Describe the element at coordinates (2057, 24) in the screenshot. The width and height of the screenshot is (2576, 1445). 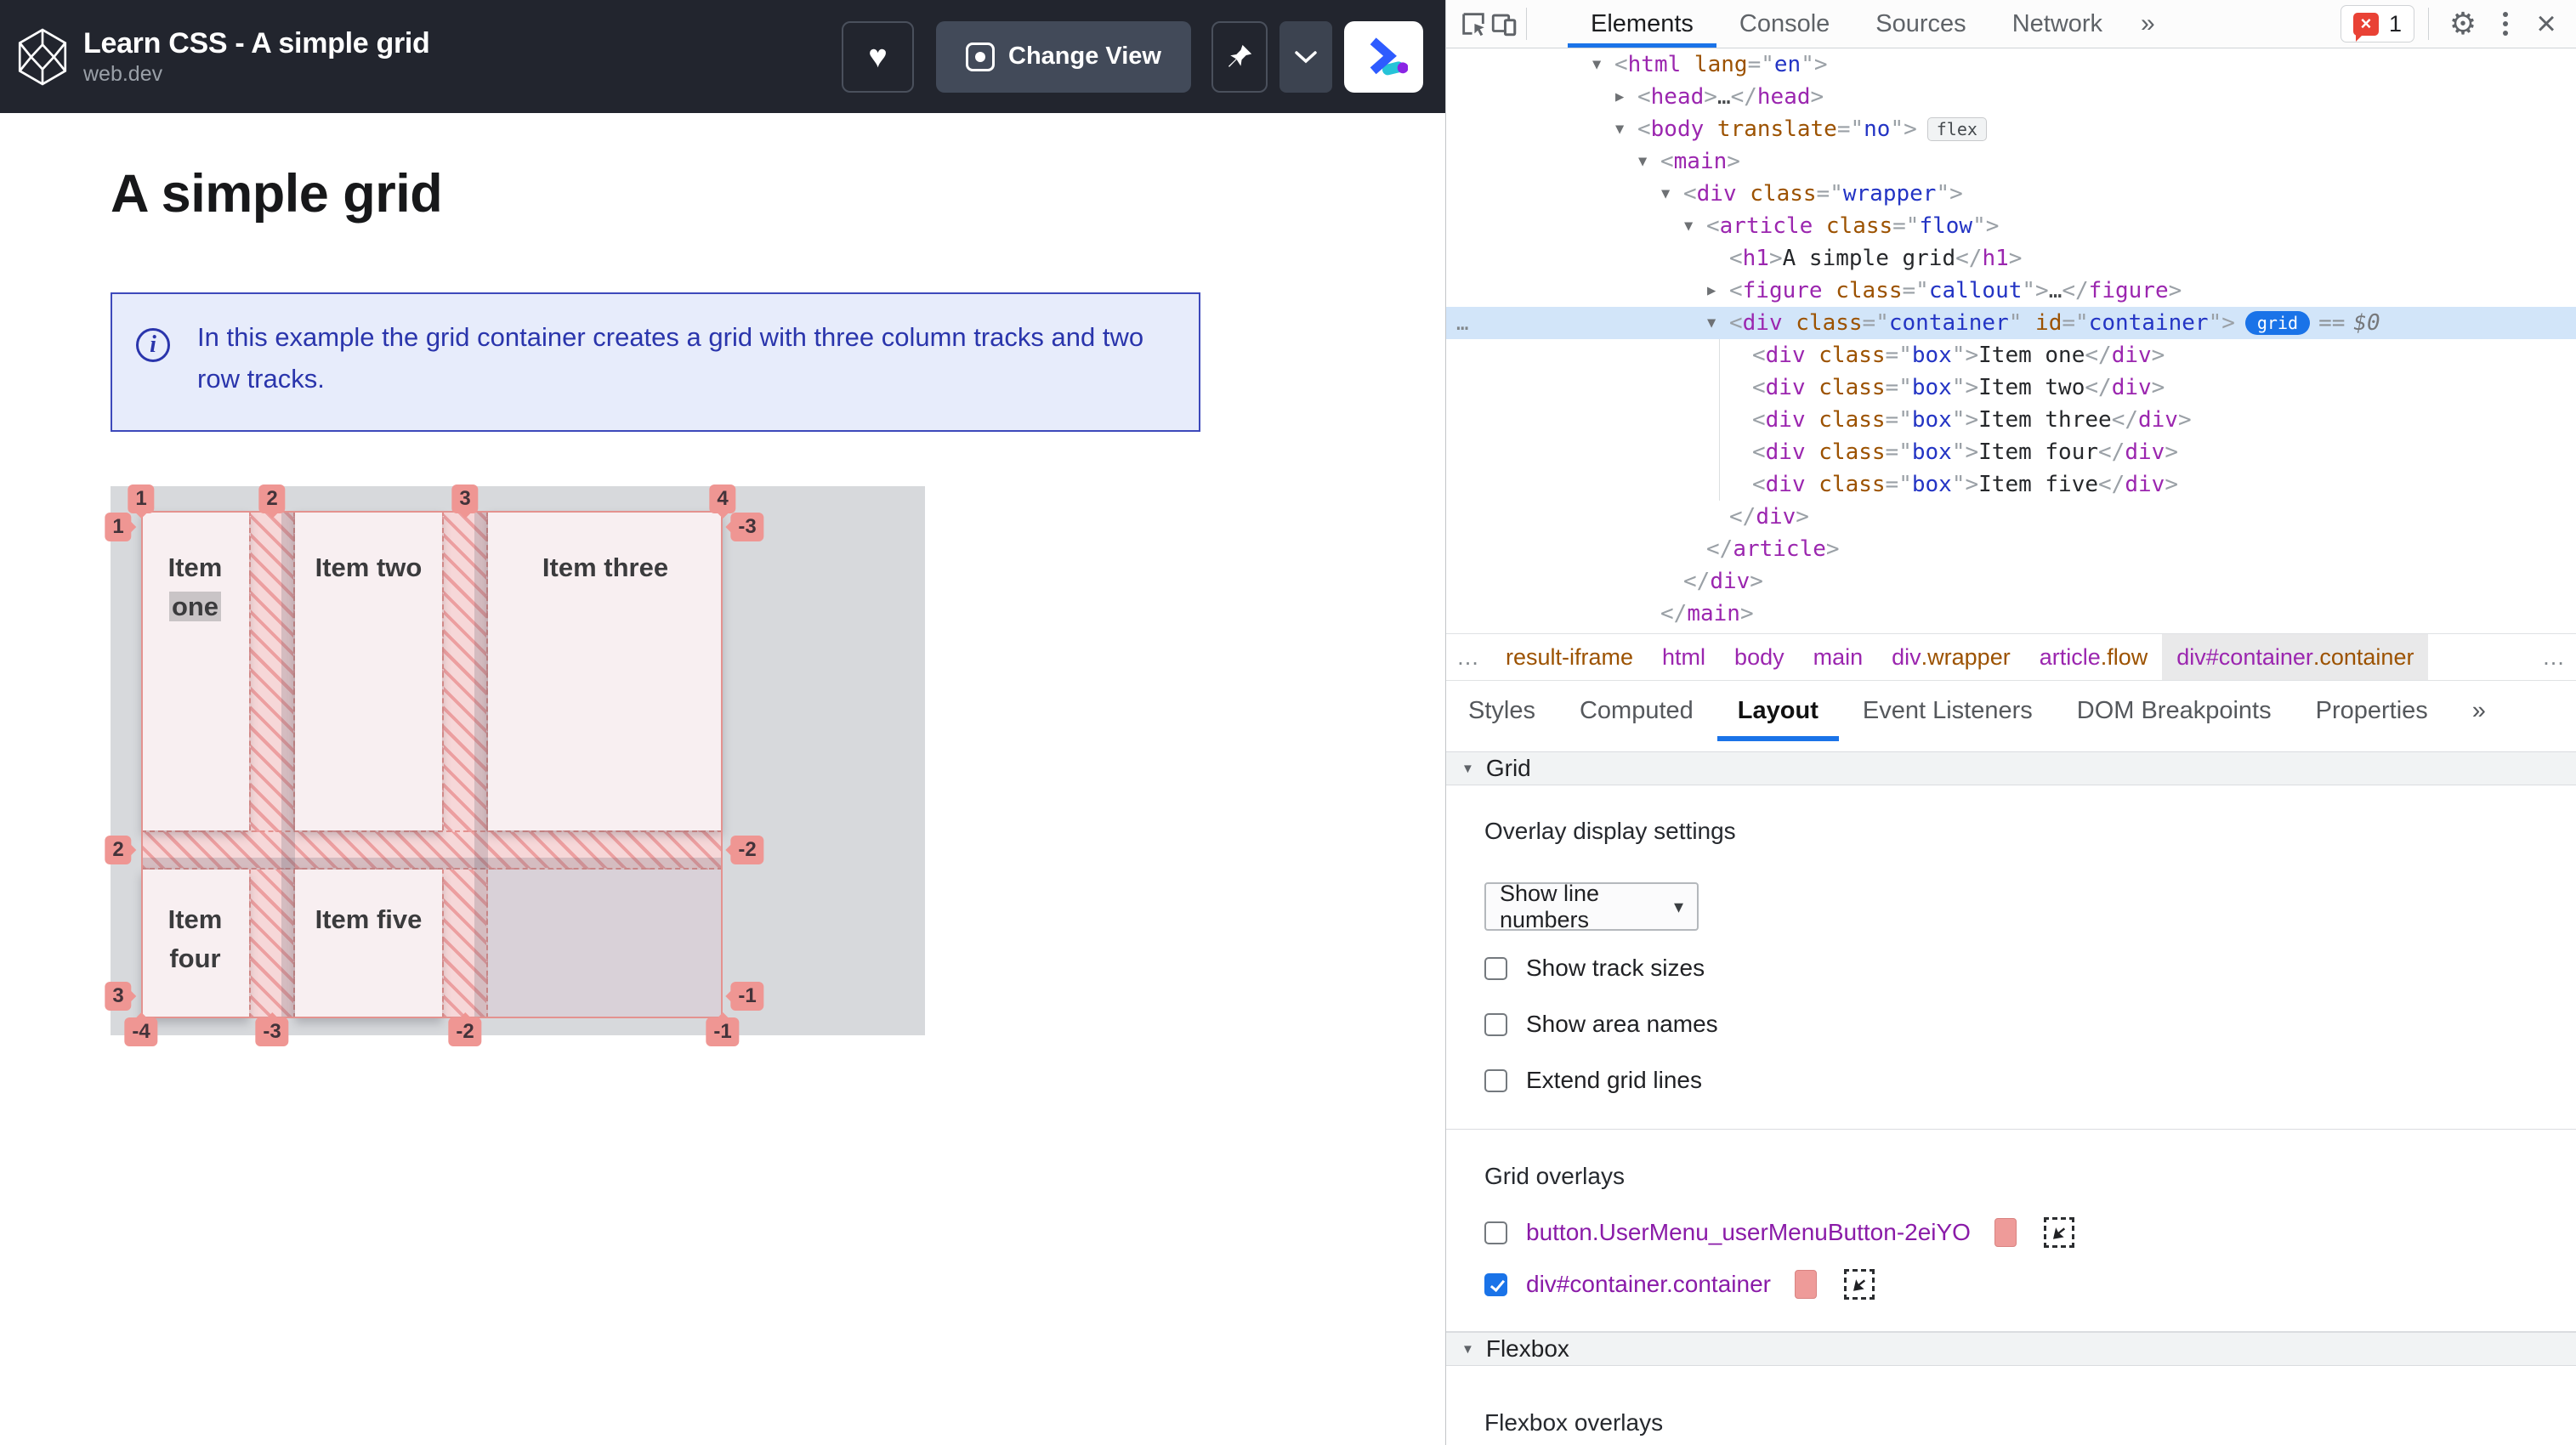
I see `devtools-tab-network: Network` at that location.